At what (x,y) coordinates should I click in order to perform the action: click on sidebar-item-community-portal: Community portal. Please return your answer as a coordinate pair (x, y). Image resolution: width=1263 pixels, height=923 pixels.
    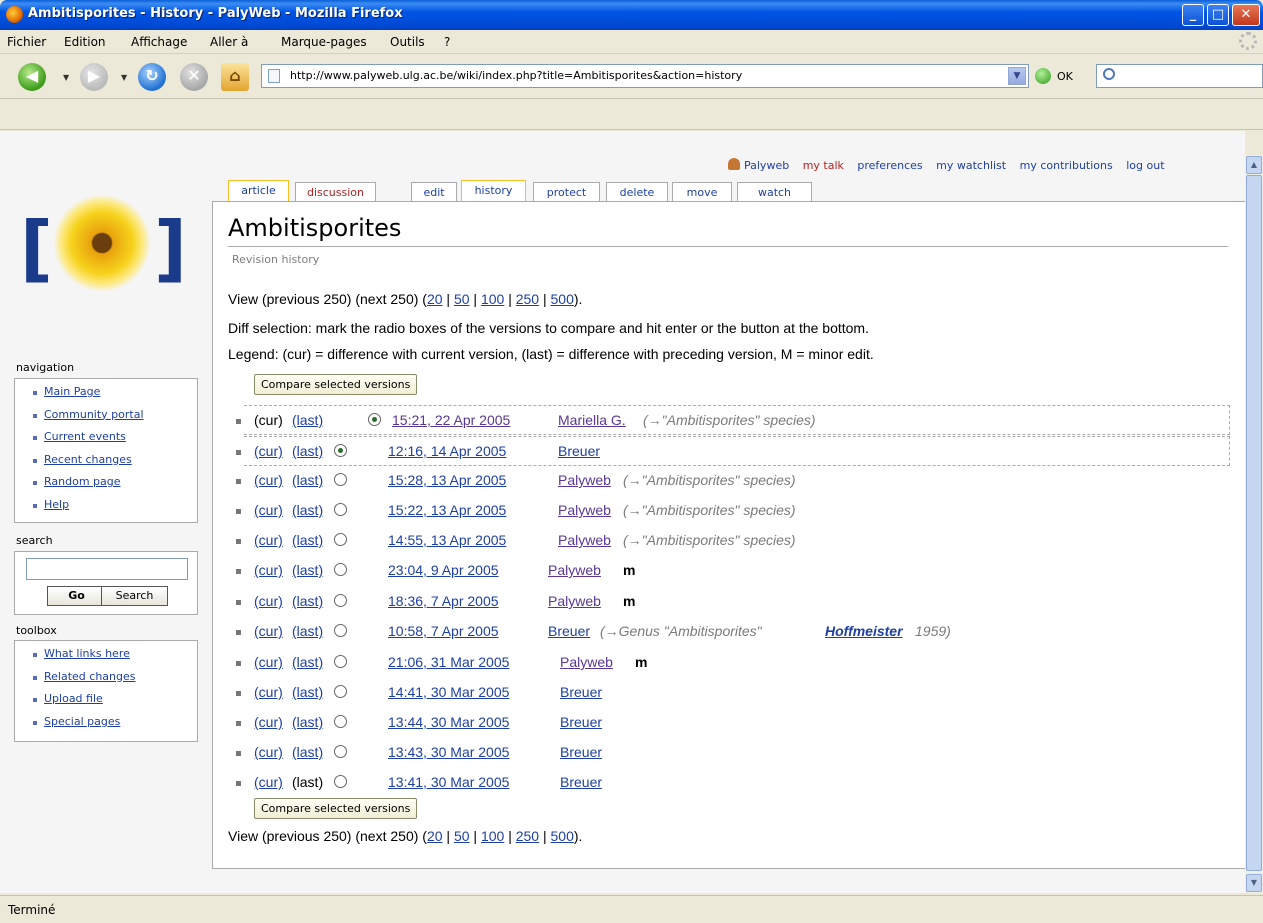
    Looking at the image, I should click on (106, 415).